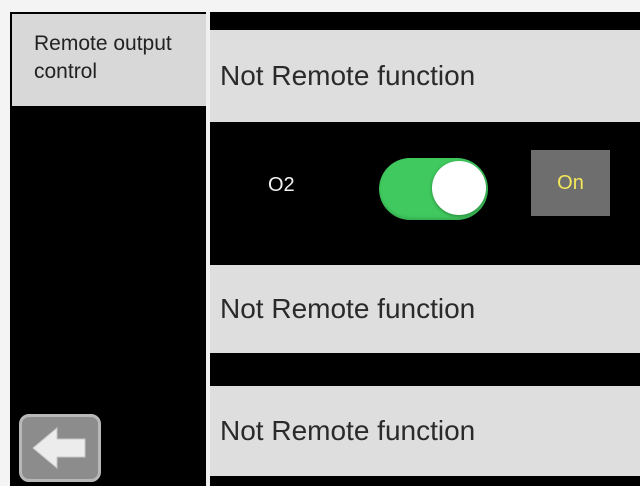 This screenshot has height=486, width=640. I want to click on toggle-knob, so click(459, 188).